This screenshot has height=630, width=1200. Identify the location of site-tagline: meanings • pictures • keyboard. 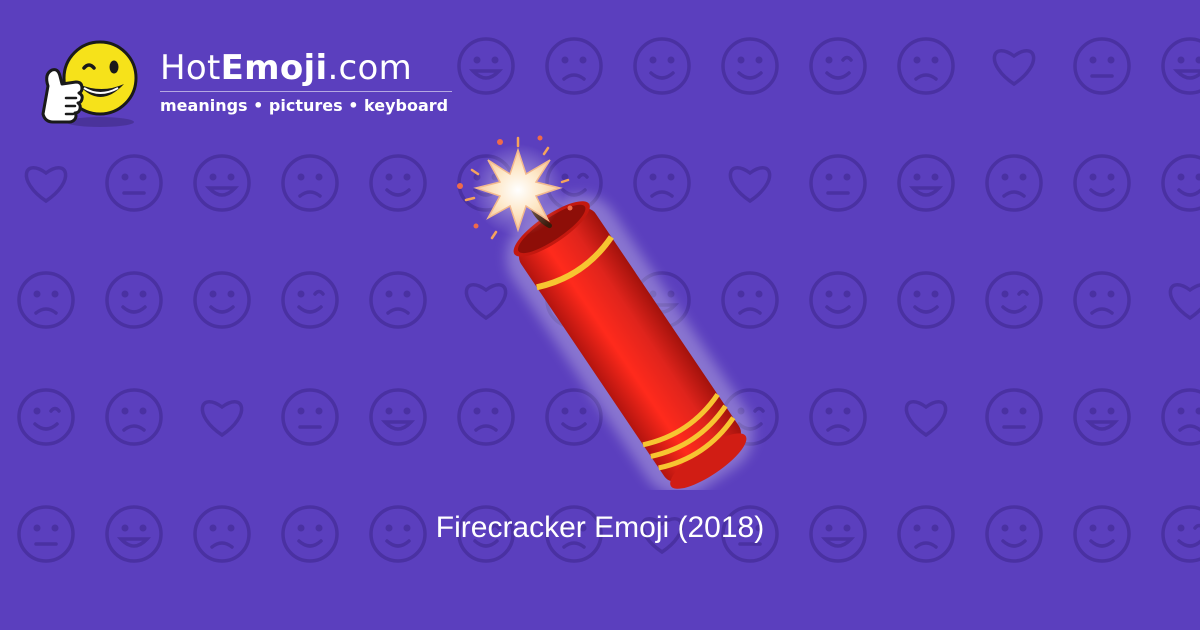
(304, 105).